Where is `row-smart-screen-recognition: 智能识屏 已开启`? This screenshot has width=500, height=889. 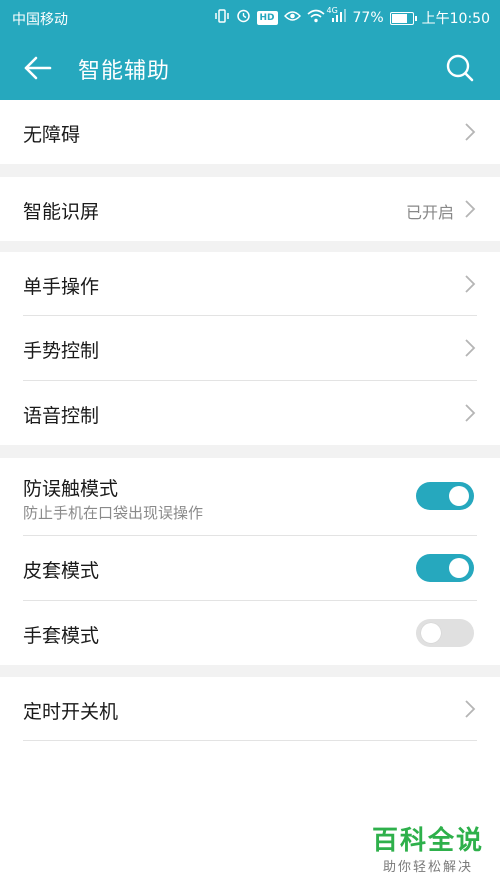 row-smart-screen-recognition: 智能识屏 已开启 is located at coordinates (250, 209).